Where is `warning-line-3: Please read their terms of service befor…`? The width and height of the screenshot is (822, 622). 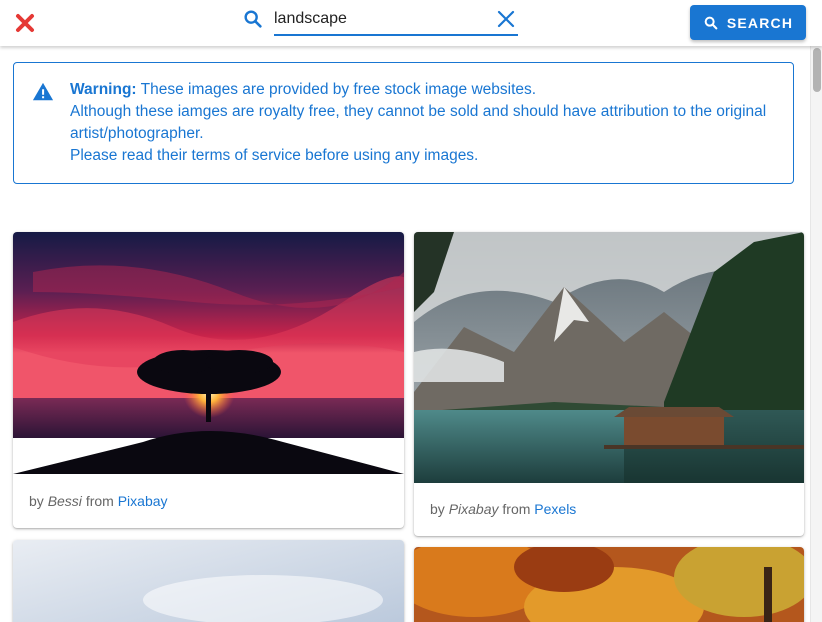 warning-line-3: Please read their terms of service befor… is located at coordinates (274, 155).